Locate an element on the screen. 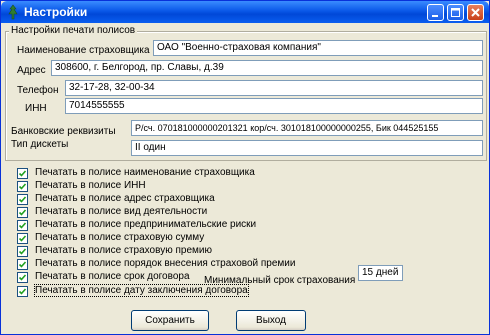 This screenshot has height=335, width=490. maximize-button is located at coordinates (455, 12).